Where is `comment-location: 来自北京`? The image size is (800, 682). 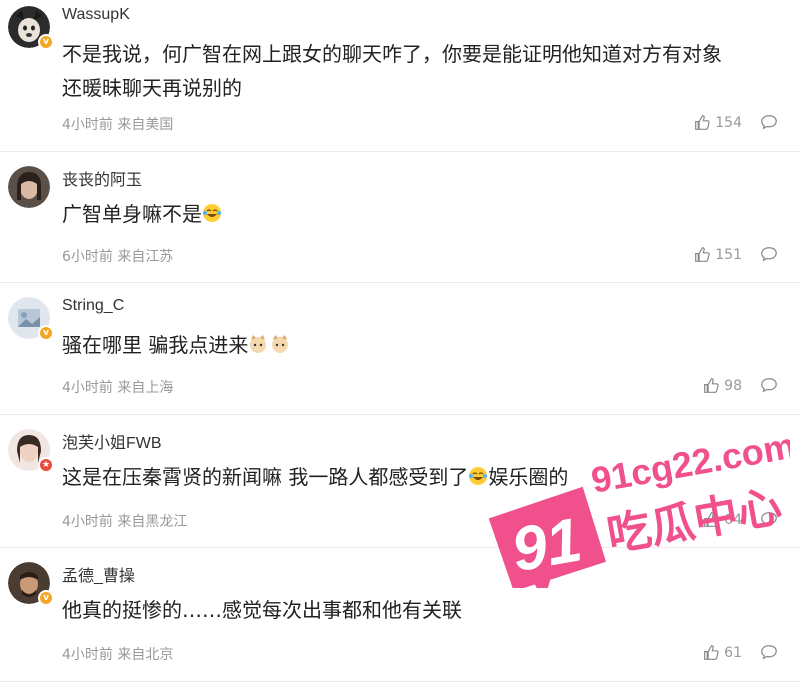 comment-location: 来自北京 is located at coordinates (145, 655).